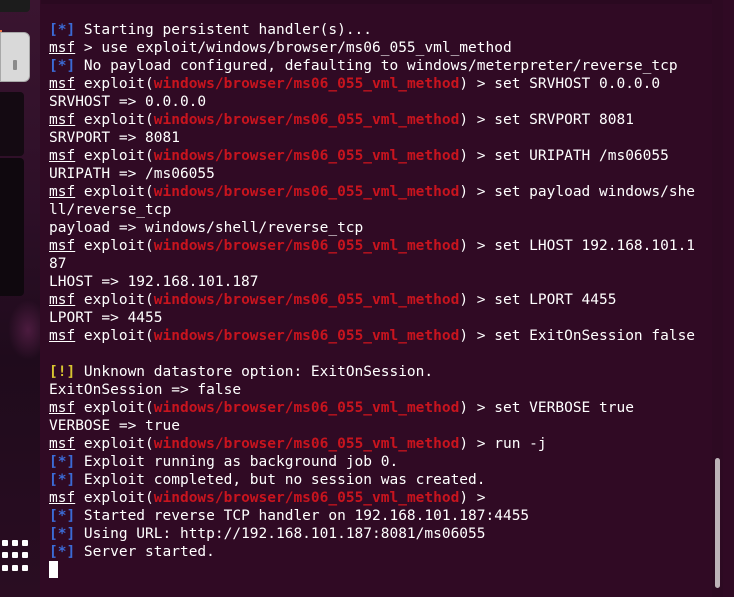 The width and height of the screenshot is (734, 597). What do you see at coordinates (477, 498) in the screenshot?
I see `output-text: ) >` at bounding box center [477, 498].